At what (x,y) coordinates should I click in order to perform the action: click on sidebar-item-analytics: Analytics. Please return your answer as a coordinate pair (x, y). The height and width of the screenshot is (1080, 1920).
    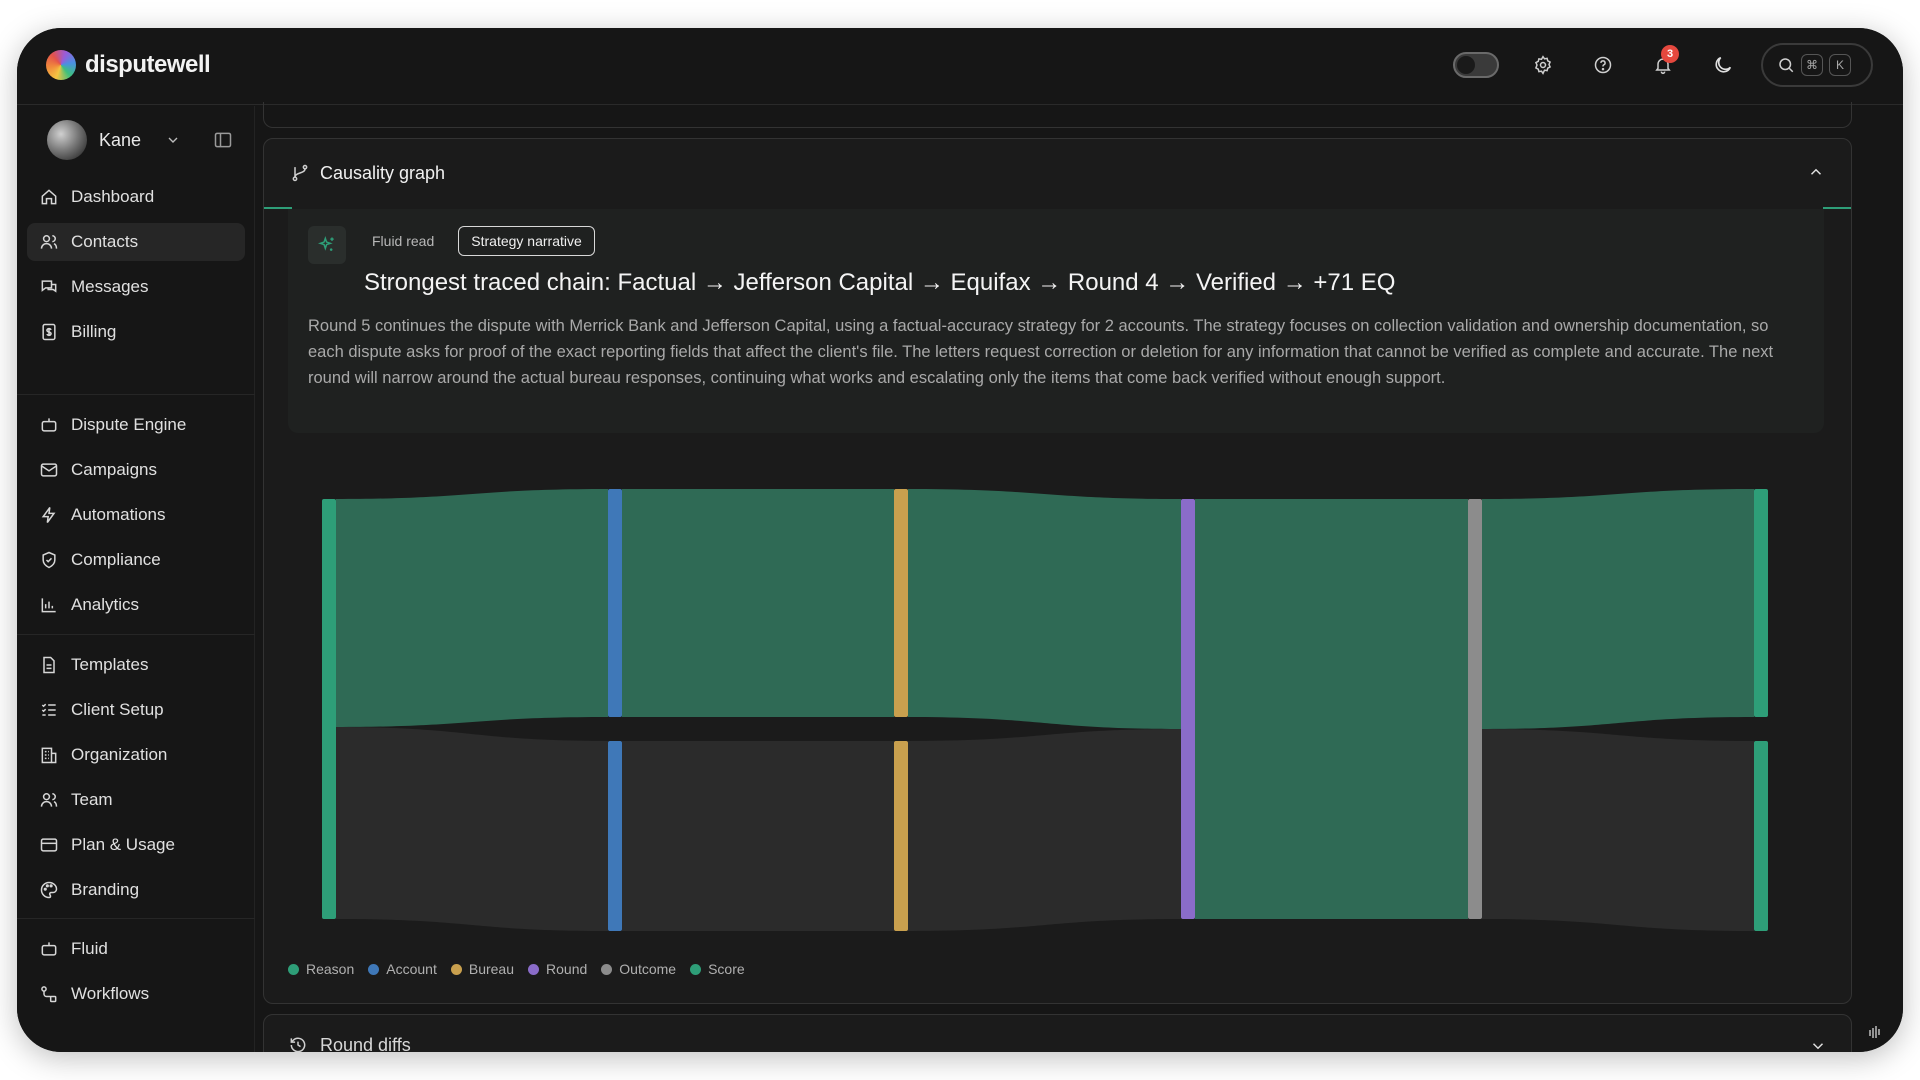
    Looking at the image, I should click on (136, 605).